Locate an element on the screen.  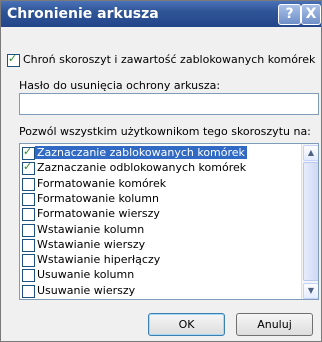
close-button: X is located at coordinates (311, 14).